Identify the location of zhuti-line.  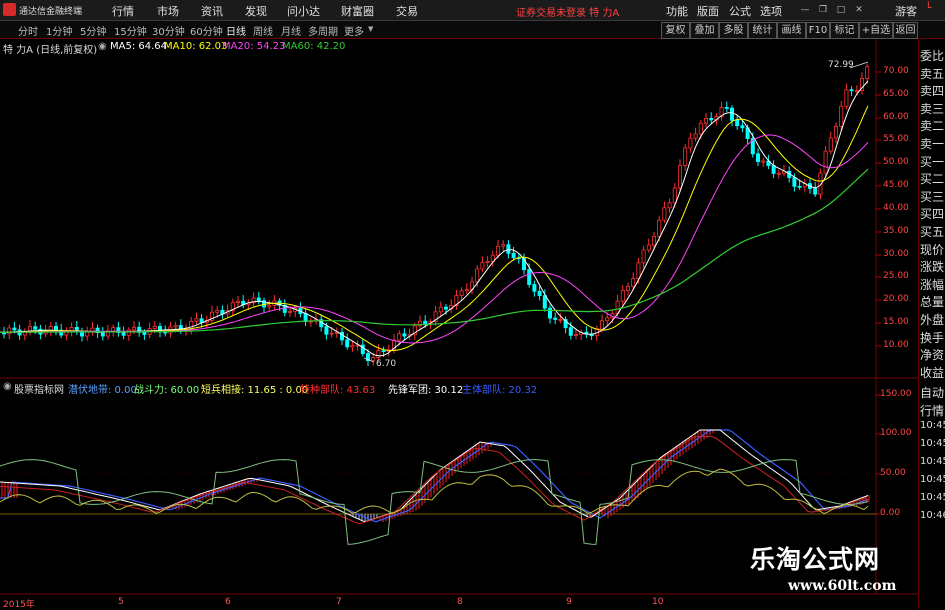
(434, 476).